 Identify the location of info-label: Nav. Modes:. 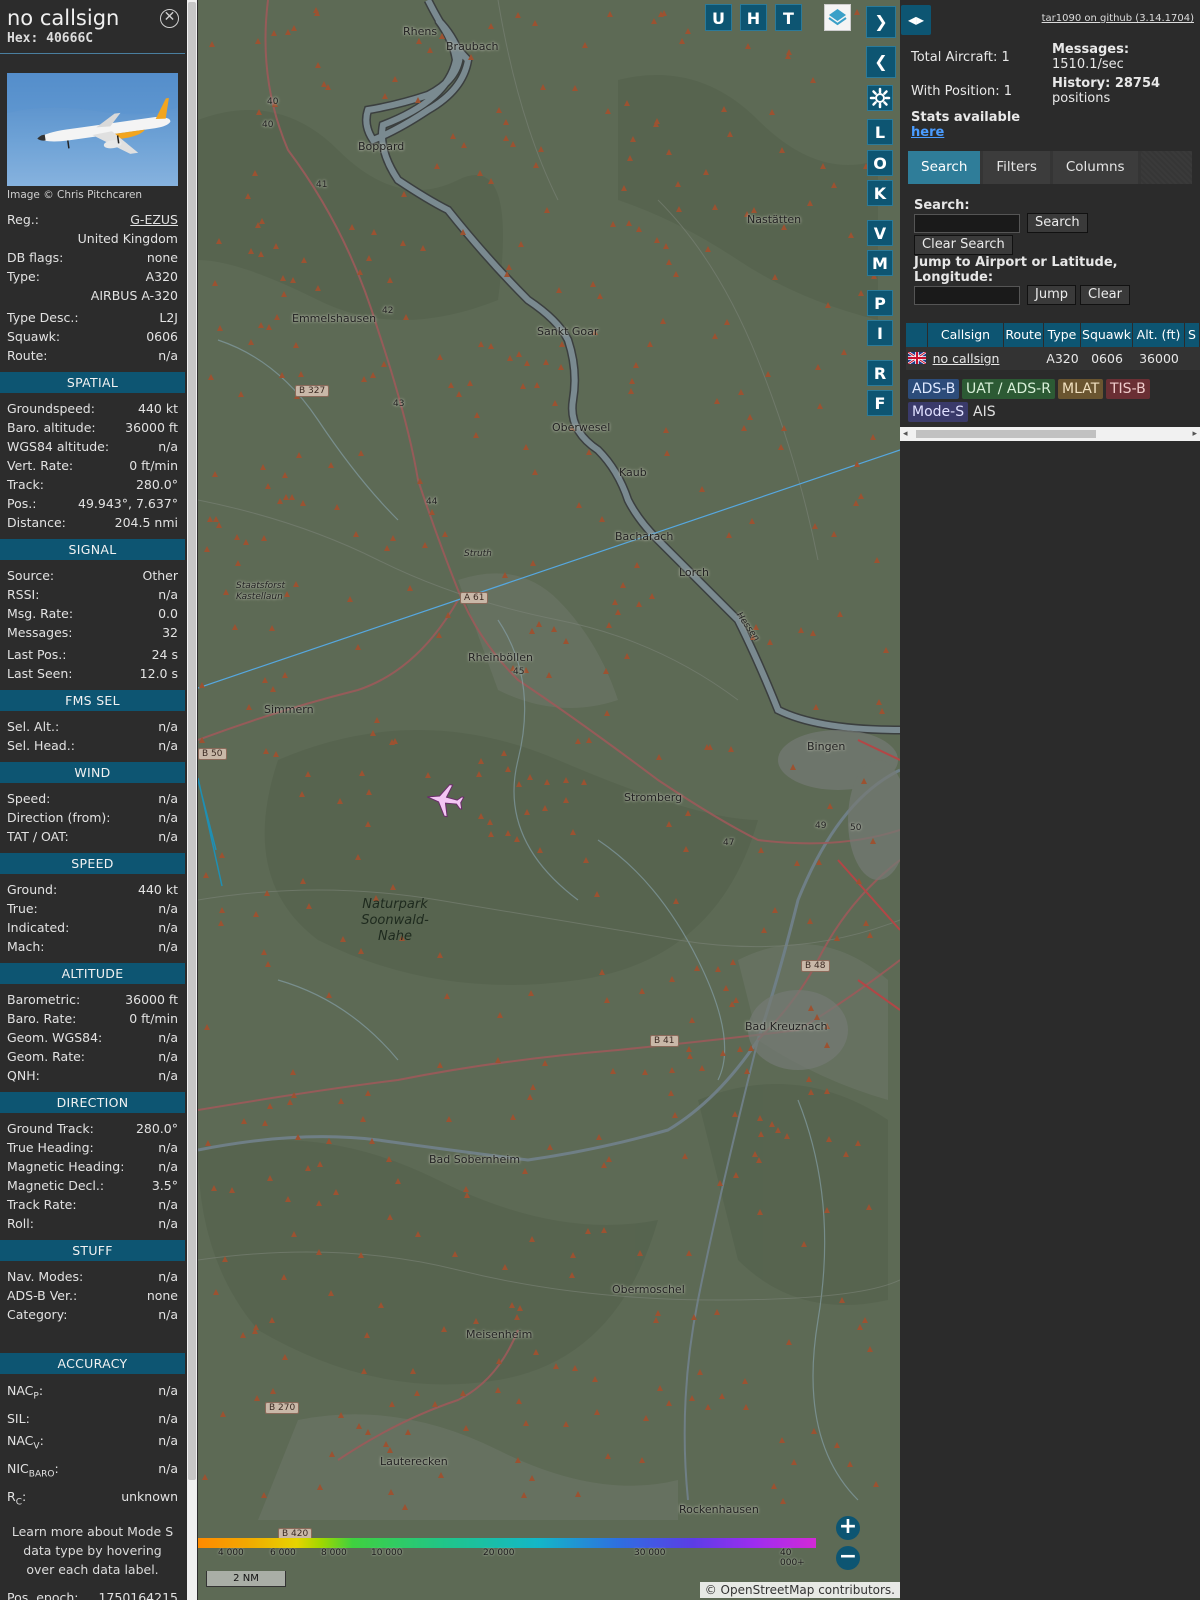
(45, 1276).